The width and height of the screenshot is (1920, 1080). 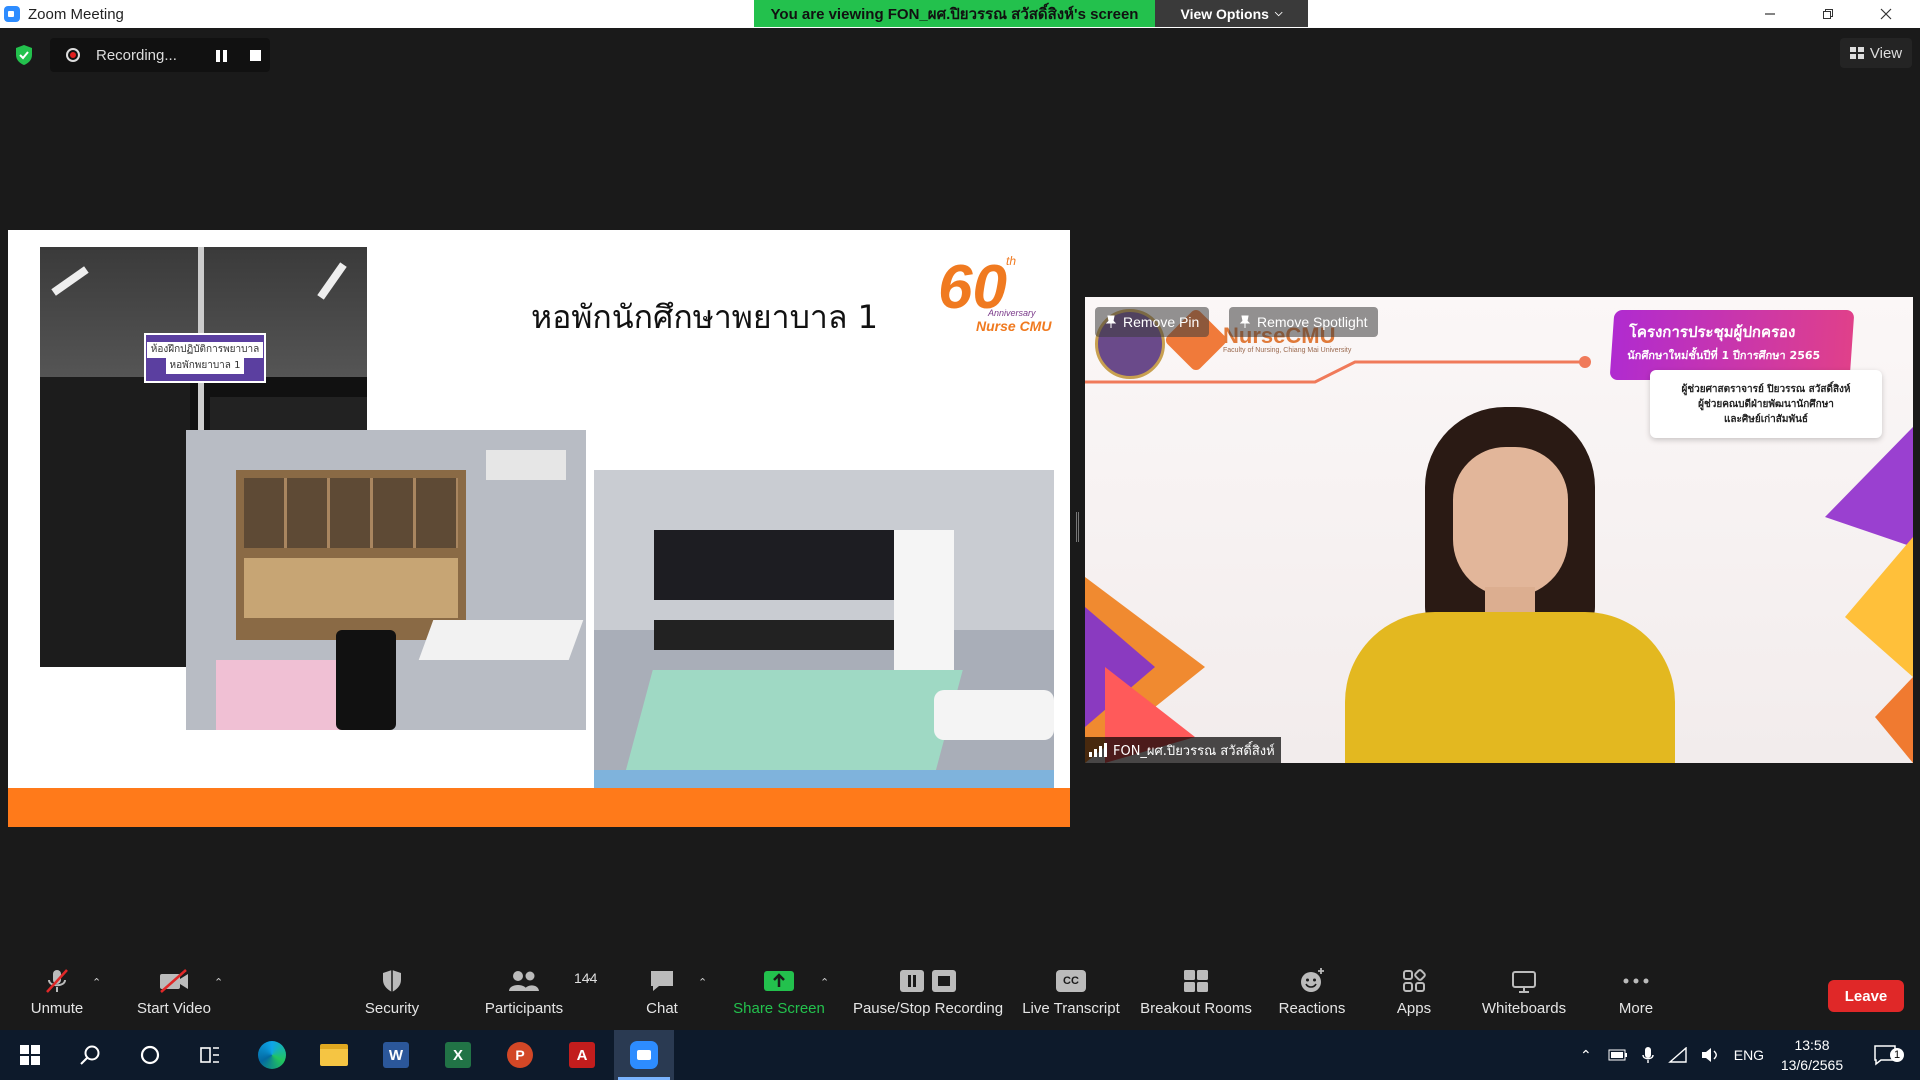 What do you see at coordinates (1278, 13) in the screenshot?
I see `chevron-down-icon: ⌵` at bounding box center [1278, 13].